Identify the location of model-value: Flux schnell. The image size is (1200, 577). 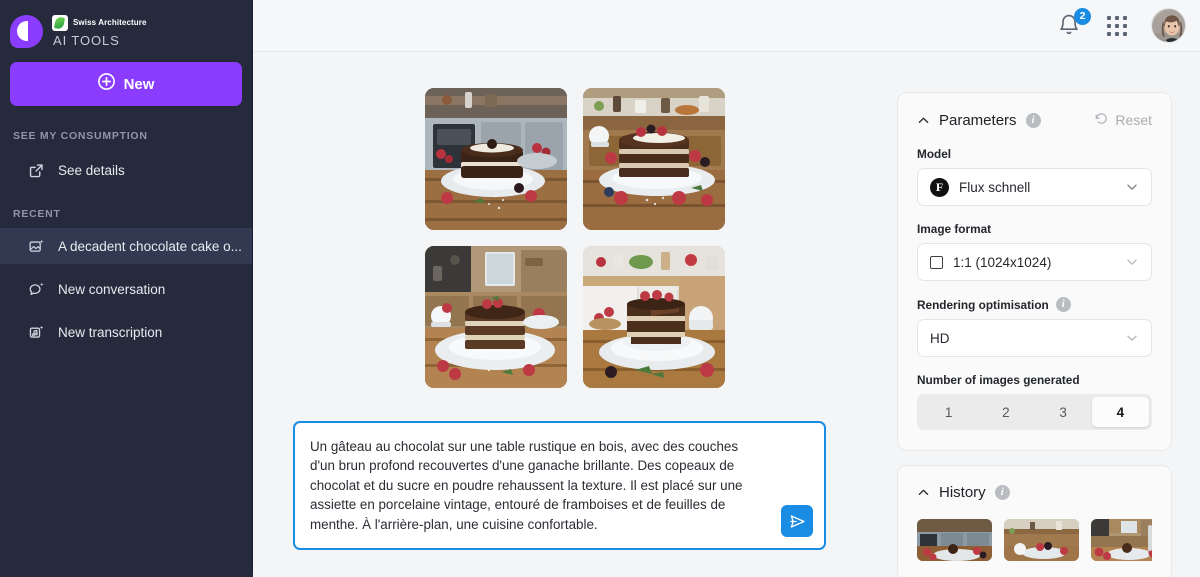
(995, 187).